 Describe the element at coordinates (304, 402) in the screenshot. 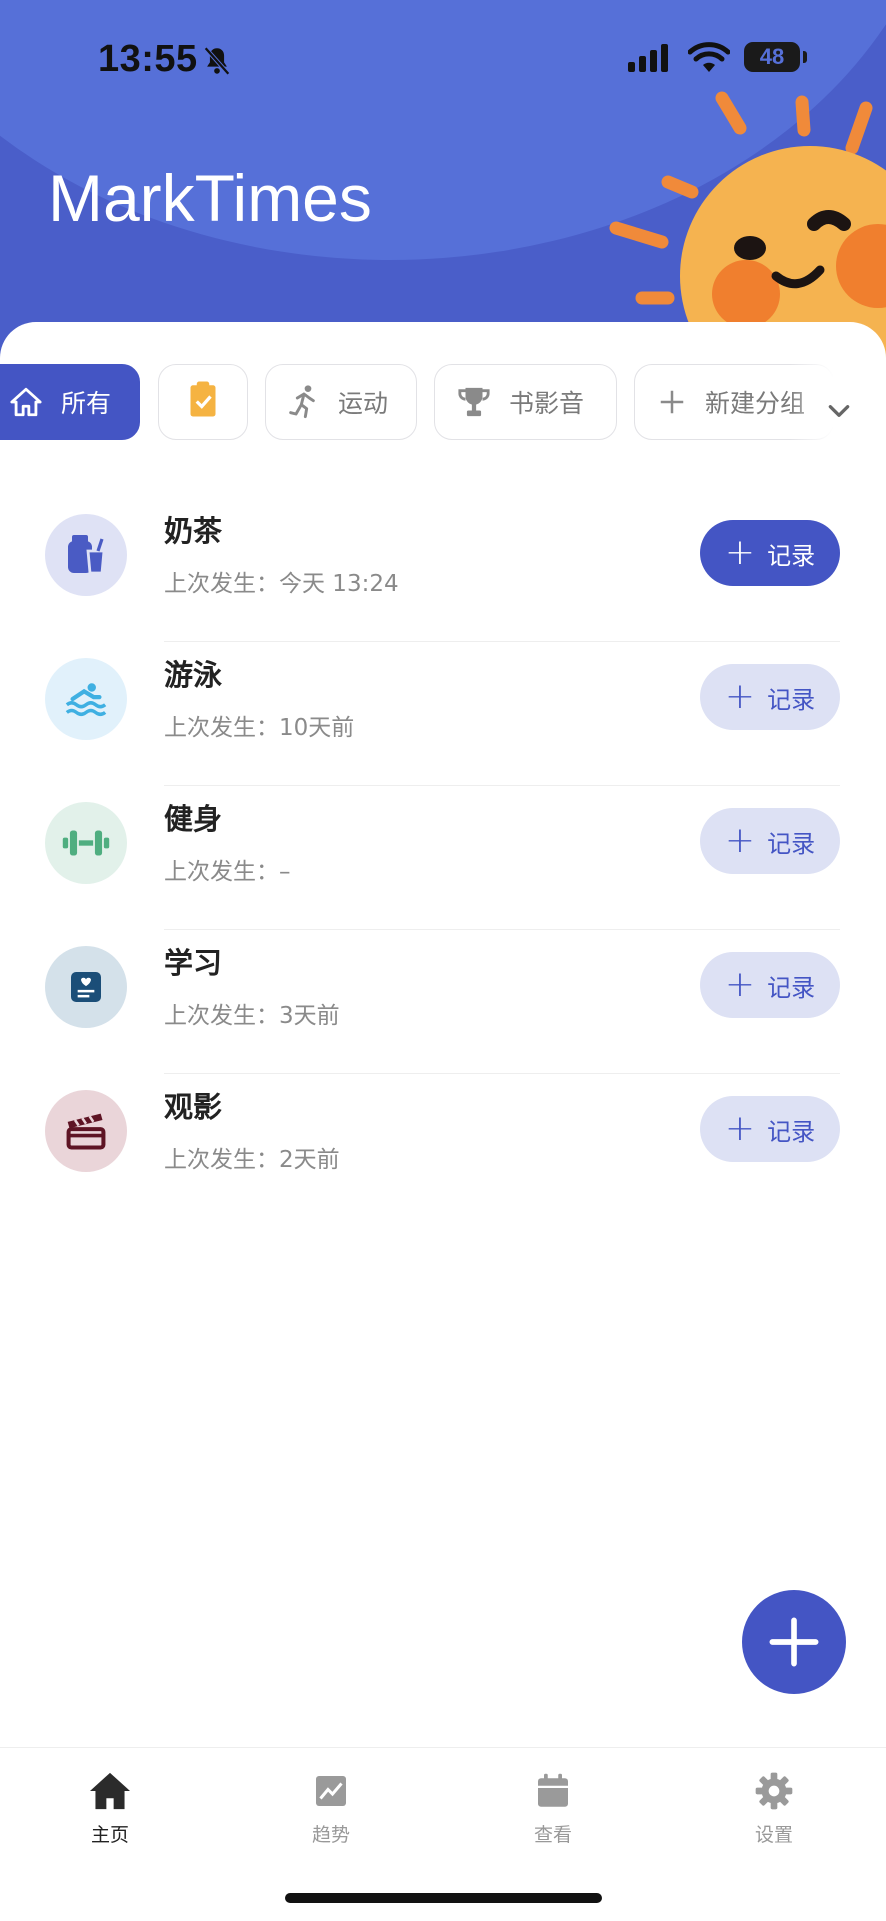

I see `running-icon` at that location.